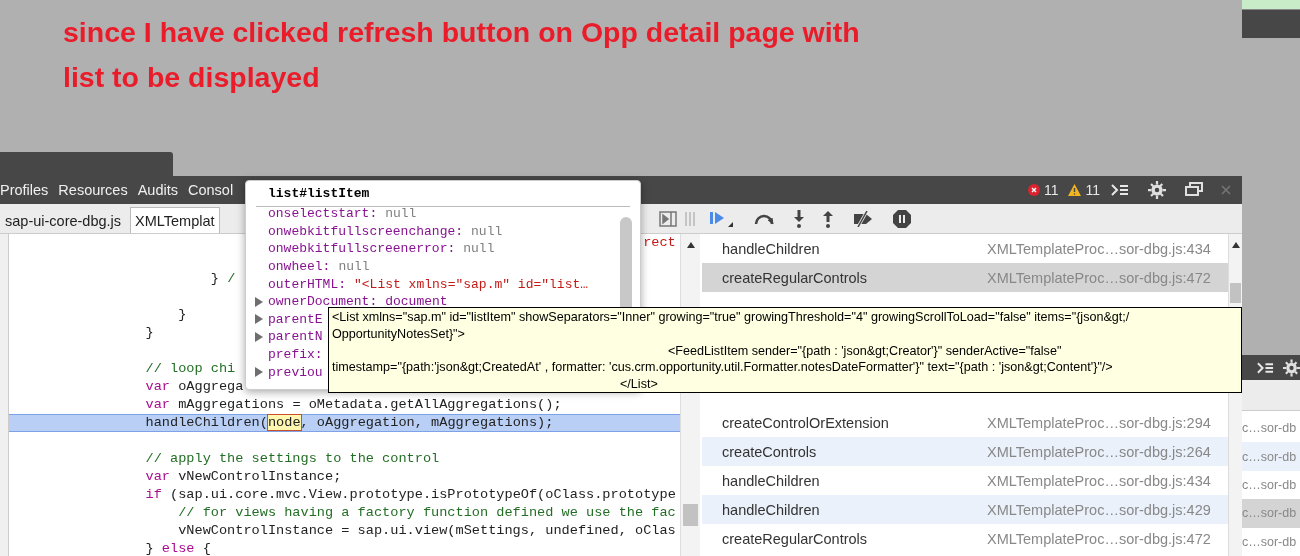 This screenshot has height=556, width=1300. I want to click on property-name: onselectstart:, so click(323, 214).